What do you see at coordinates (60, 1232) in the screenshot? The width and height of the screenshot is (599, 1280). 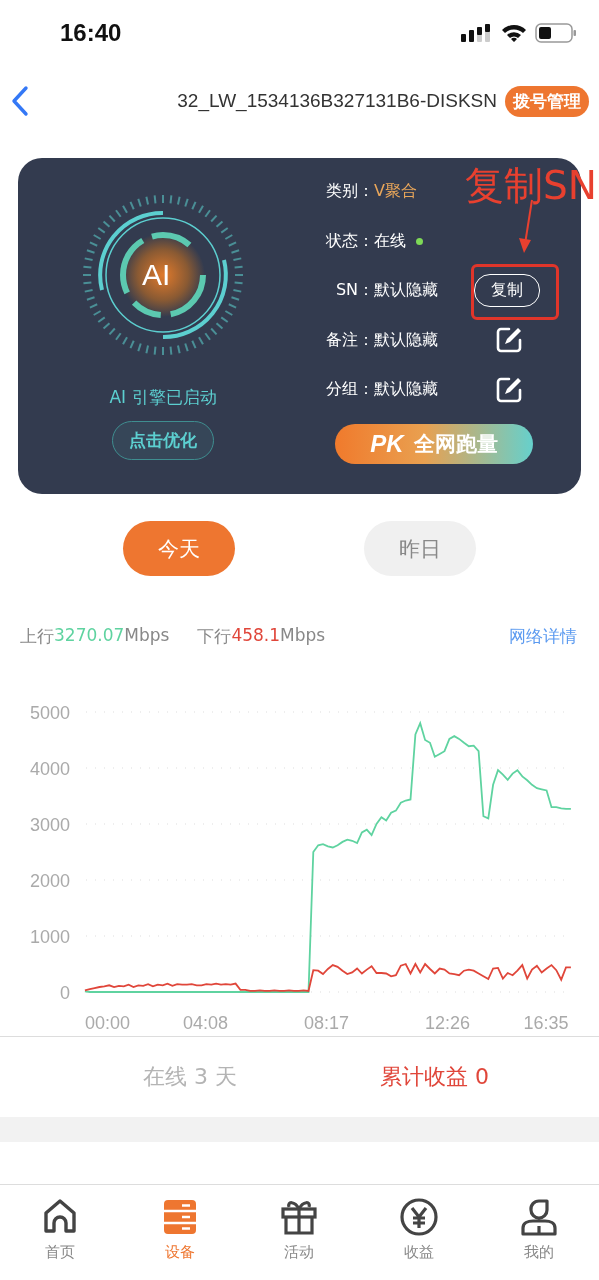 I see `tab-bar-item: 首页` at bounding box center [60, 1232].